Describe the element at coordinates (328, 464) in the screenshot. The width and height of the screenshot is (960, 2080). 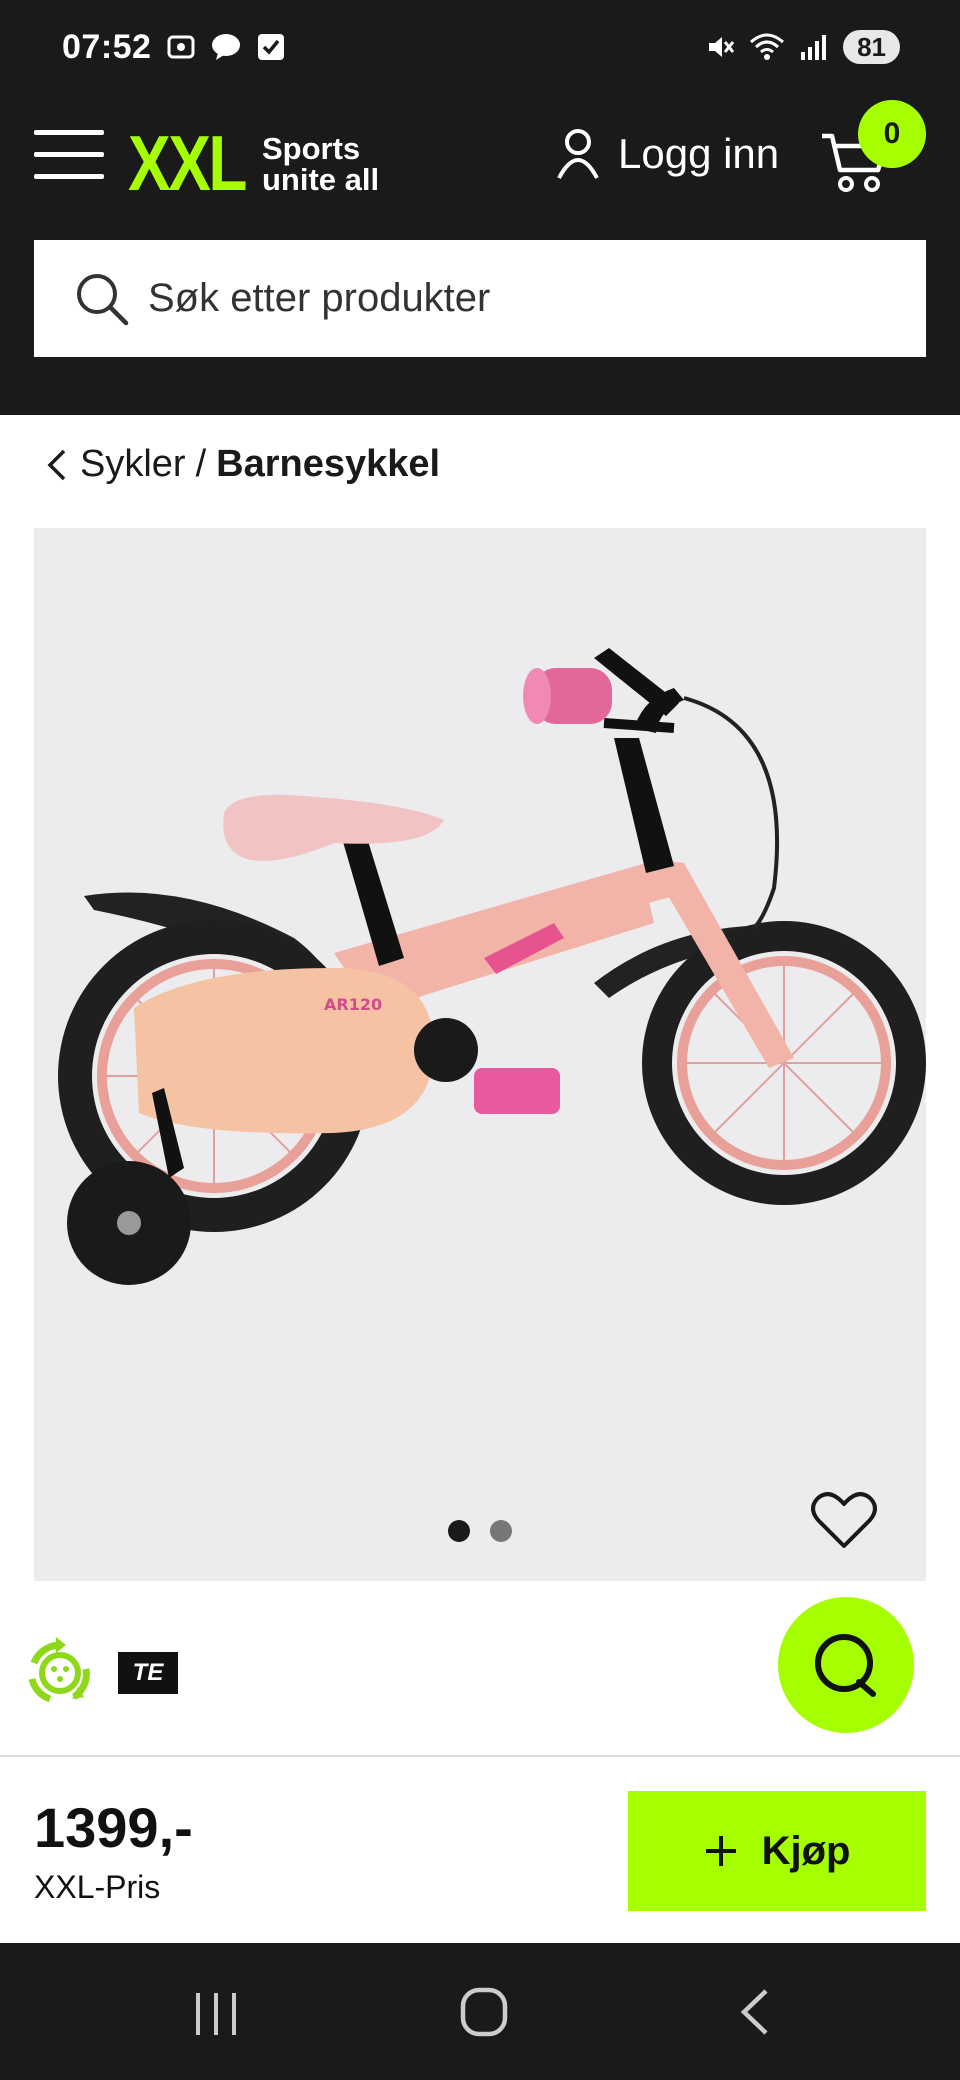
I see `breadcrumb-current: Barnesykkel` at that location.